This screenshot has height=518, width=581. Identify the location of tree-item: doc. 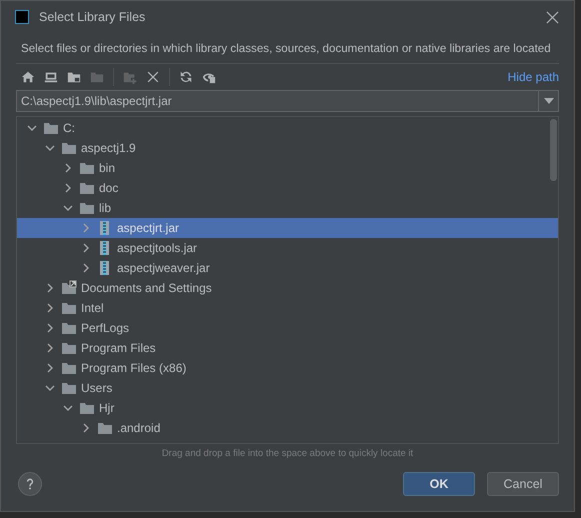
(287, 188).